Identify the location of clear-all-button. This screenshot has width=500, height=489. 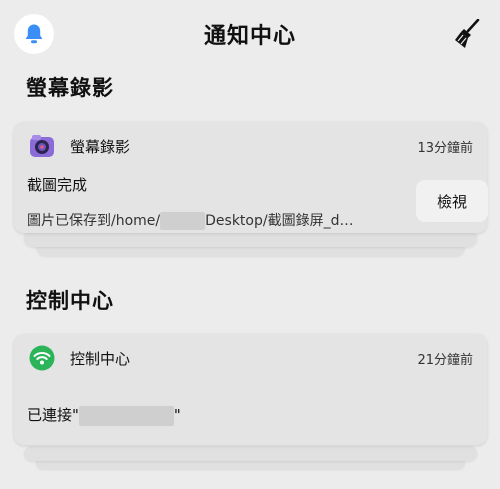
(467, 34).